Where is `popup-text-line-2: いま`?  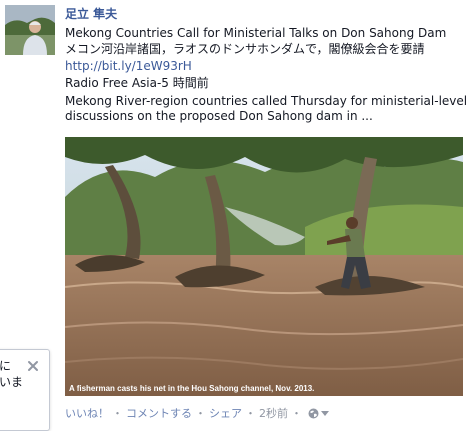 popup-text-line-2: いま is located at coordinates (12, 382).